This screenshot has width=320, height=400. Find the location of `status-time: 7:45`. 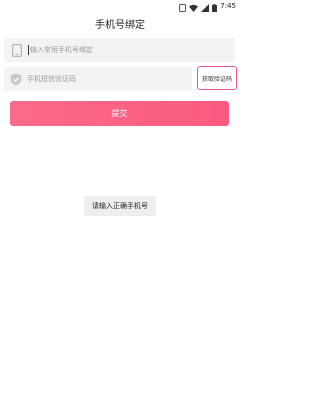

status-time: 7:45 is located at coordinates (228, 6).